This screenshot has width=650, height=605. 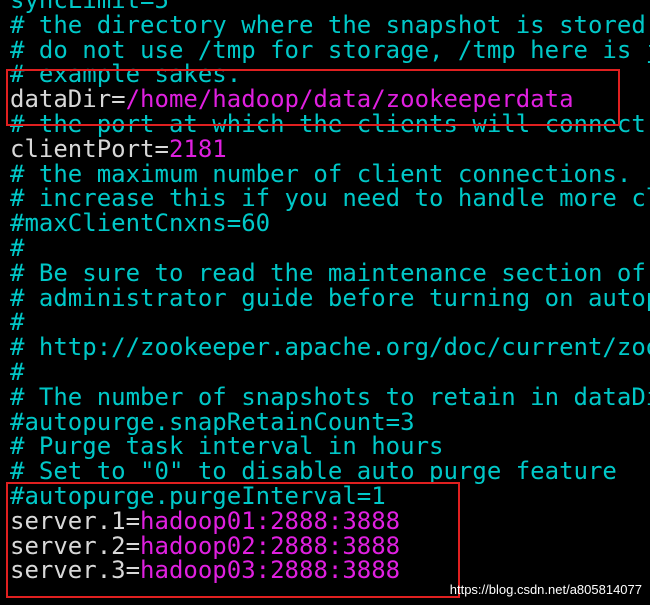 I want to click on config-line: dataDir=/home/hadoop/data/zookeeperdata, so click(x=292, y=99).